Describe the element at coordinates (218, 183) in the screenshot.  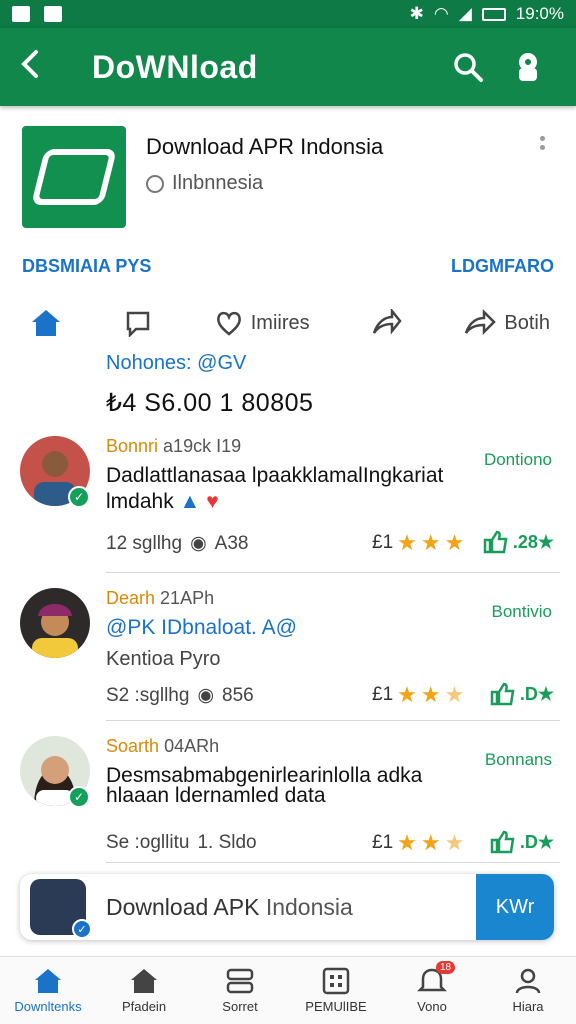
I see `app-region-label: Ilnbnnesia` at that location.